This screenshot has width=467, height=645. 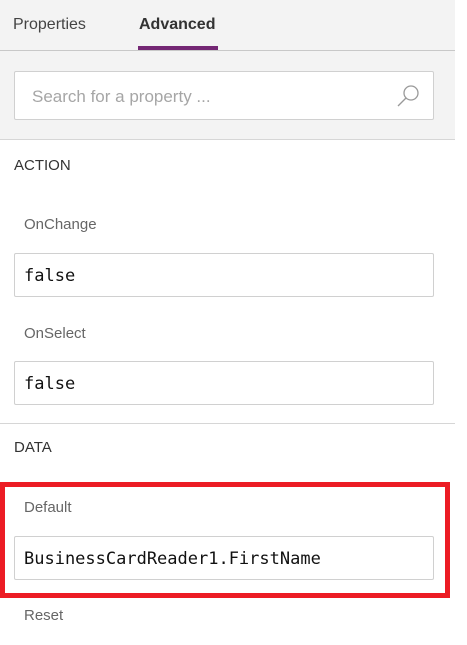 I want to click on active-tab-indicator, so click(x=178, y=48).